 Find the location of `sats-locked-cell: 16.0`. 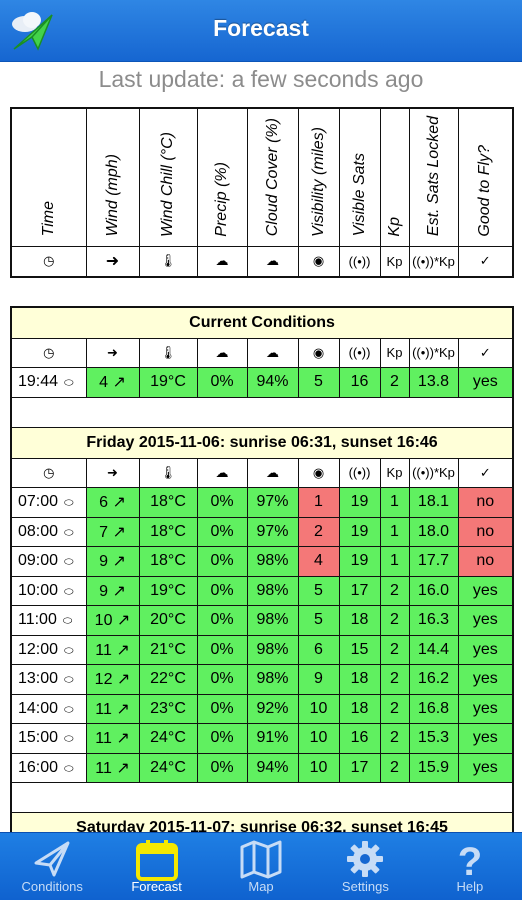

sats-locked-cell: 16.0 is located at coordinates (433, 590).